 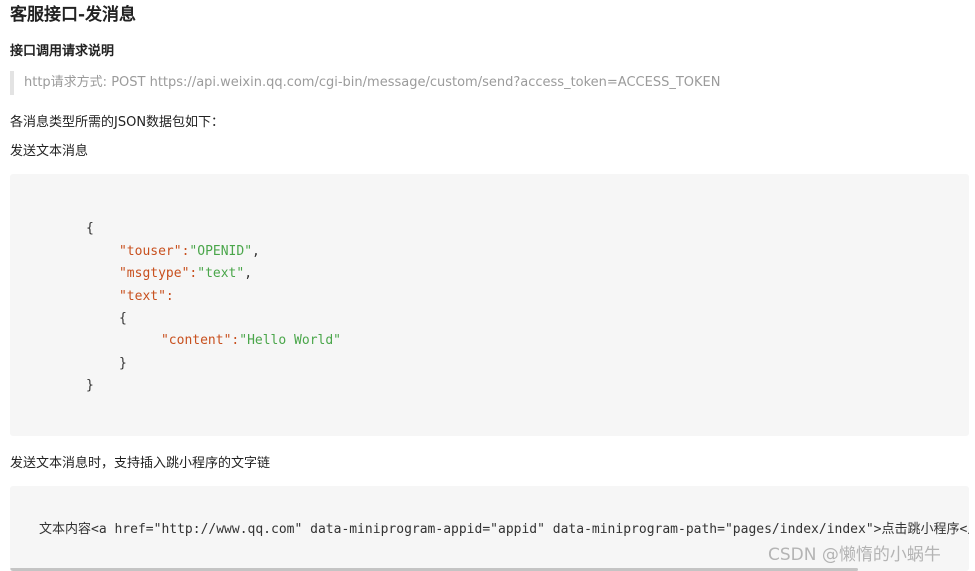 I want to click on text-message-heading: 发送文本消息, so click(x=49, y=151).